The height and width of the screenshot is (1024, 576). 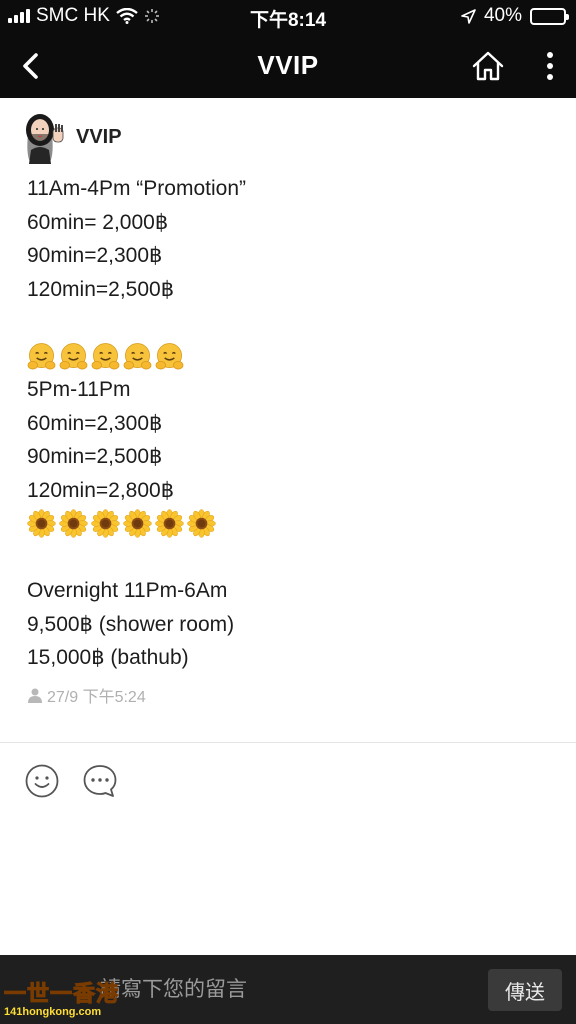 I want to click on comment-input, so click(x=285, y=990).